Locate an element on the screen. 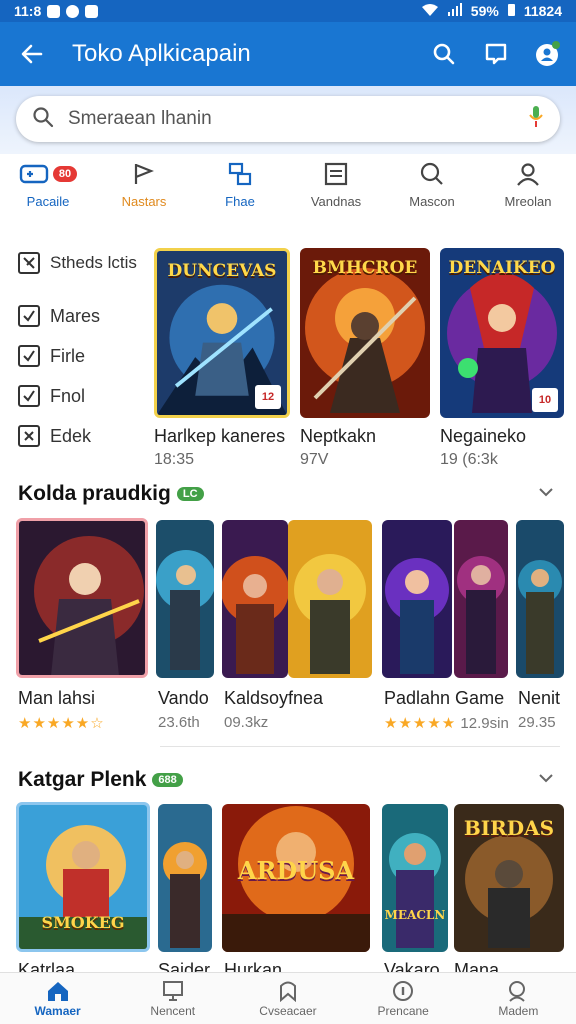 The width and height of the screenshot is (576, 1024). category-label: Nastars is located at coordinates (144, 201).